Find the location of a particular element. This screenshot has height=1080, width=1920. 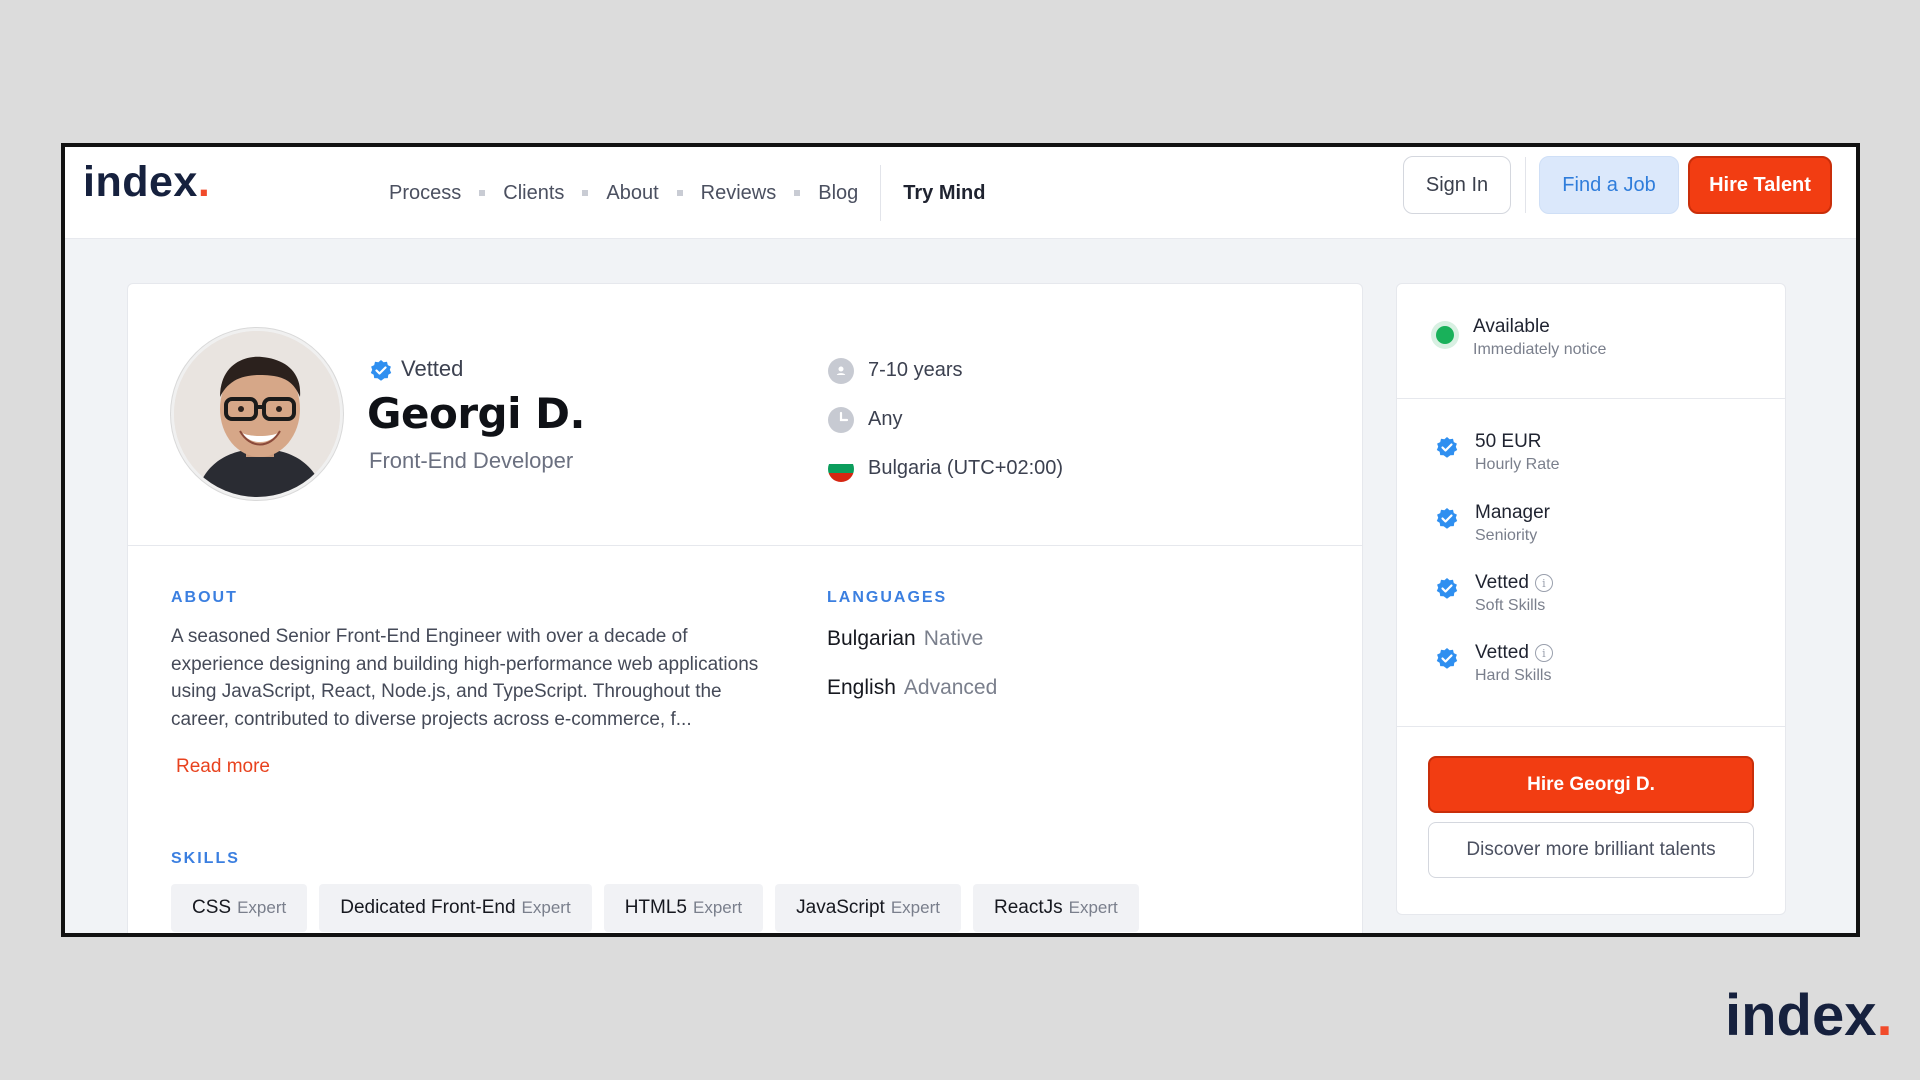

nav-link-process: Process is located at coordinates (425, 193).